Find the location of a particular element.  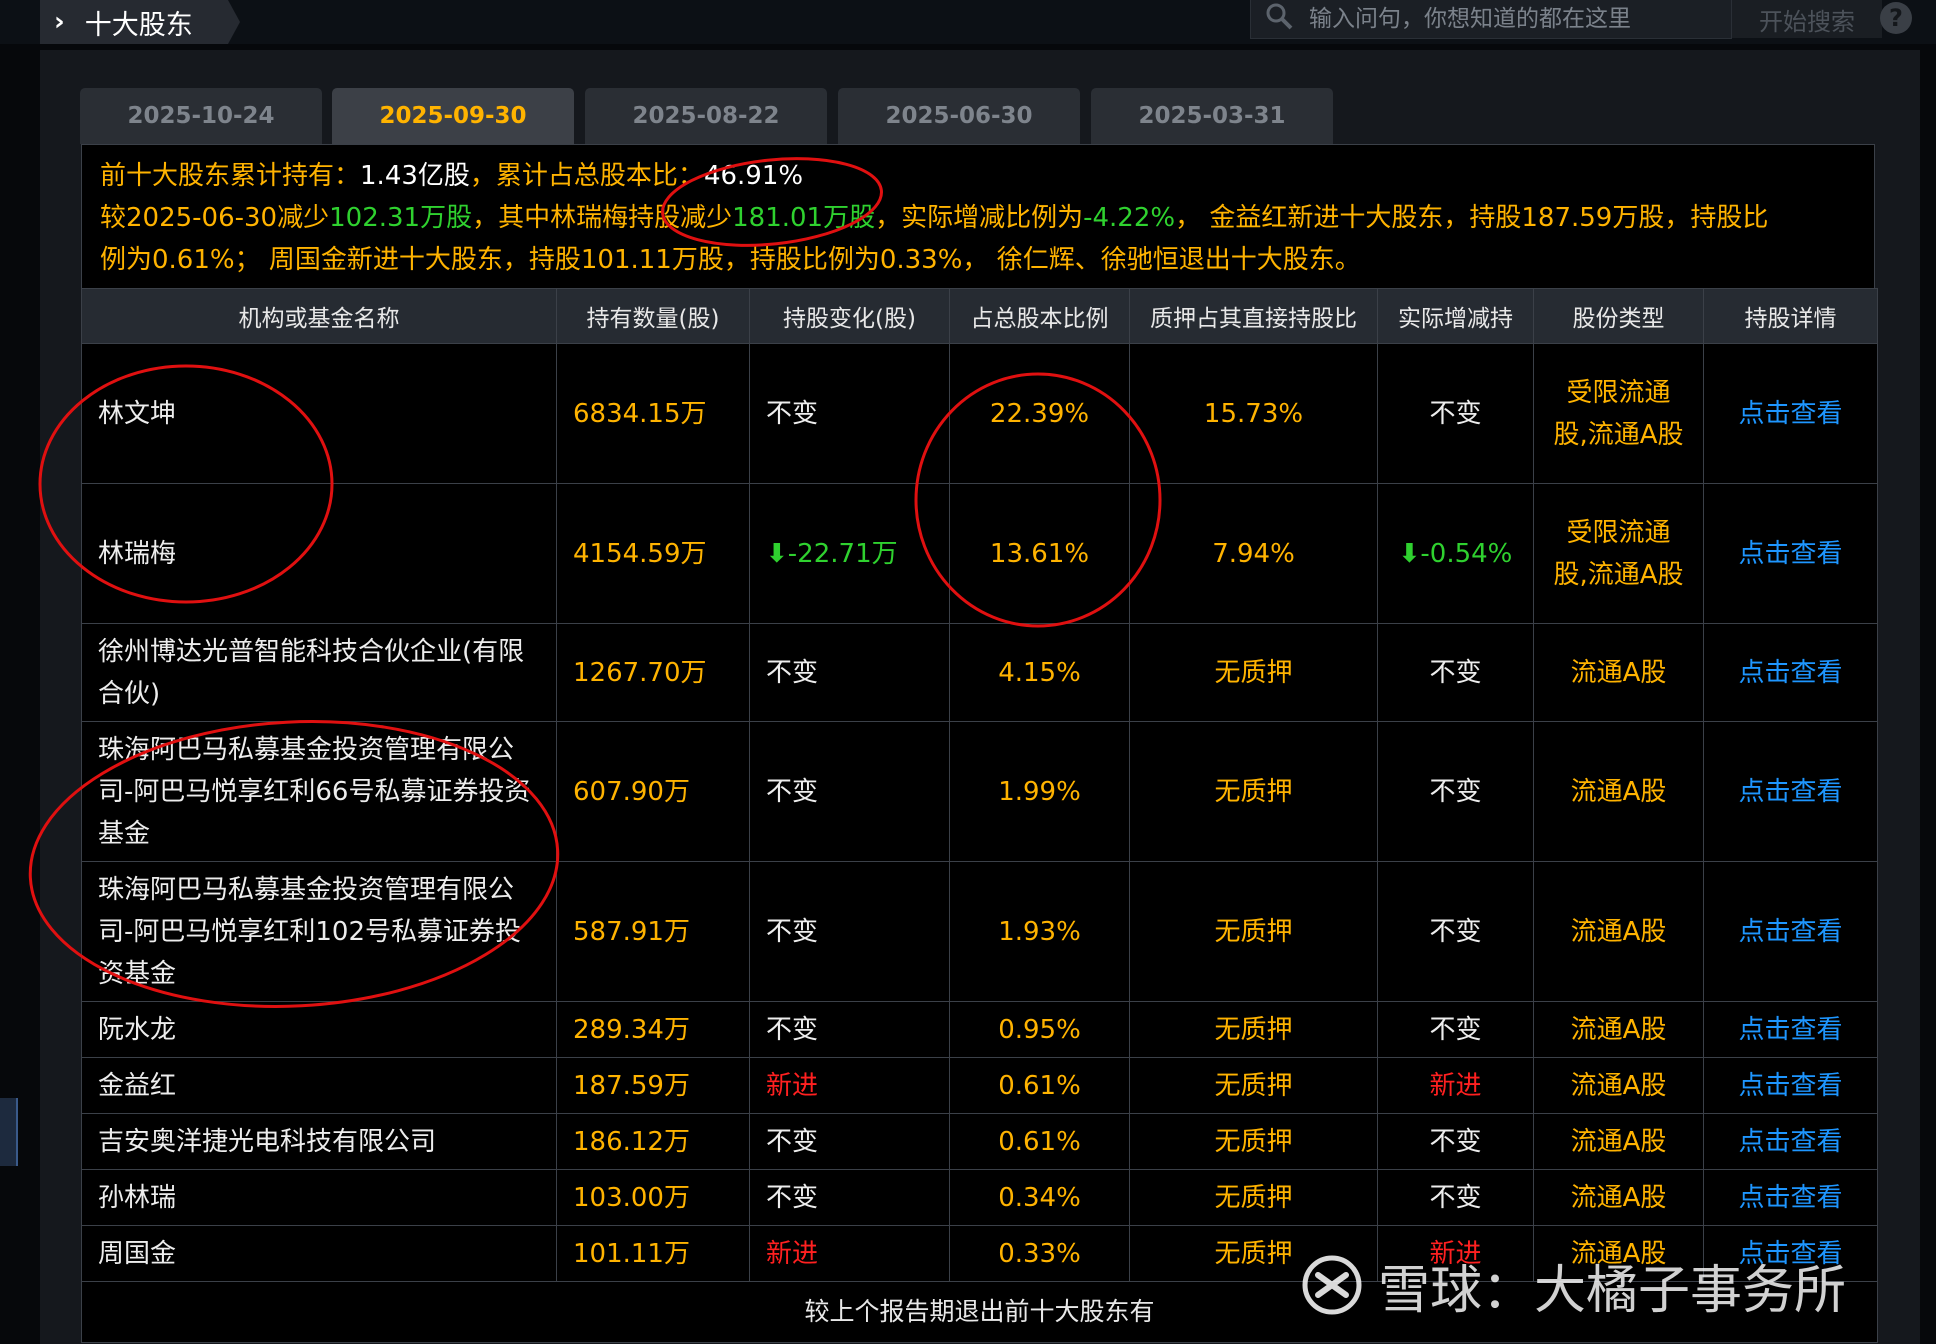

tab-2025-09-30: 2025-09-30 is located at coordinates (453, 116).